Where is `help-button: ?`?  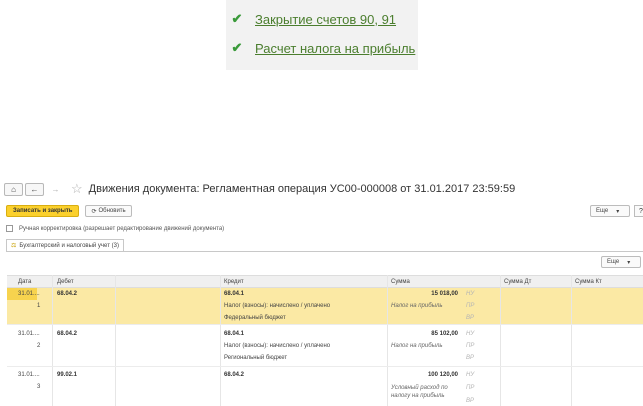 help-button: ? is located at coordinates (638, 211).